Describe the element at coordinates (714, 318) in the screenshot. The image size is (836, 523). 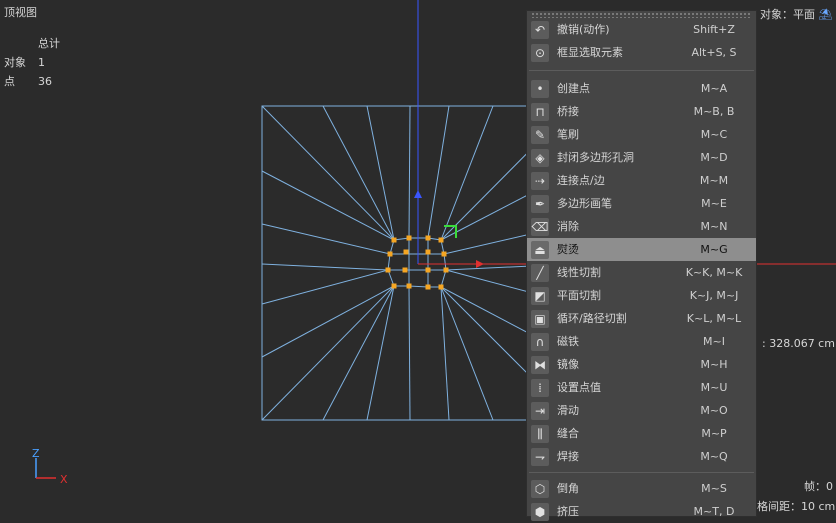
I see `menu-item-shortcut: K~L, M~L` at that location.